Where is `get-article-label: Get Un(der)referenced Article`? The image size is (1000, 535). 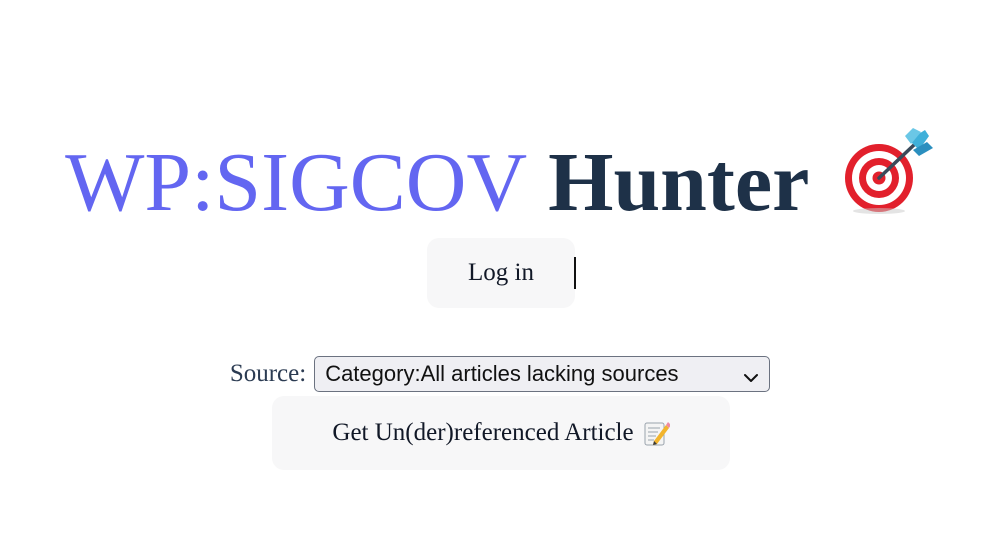
get-article-label: Get Un(der)referenced Article is located at coordinates (483, 432).